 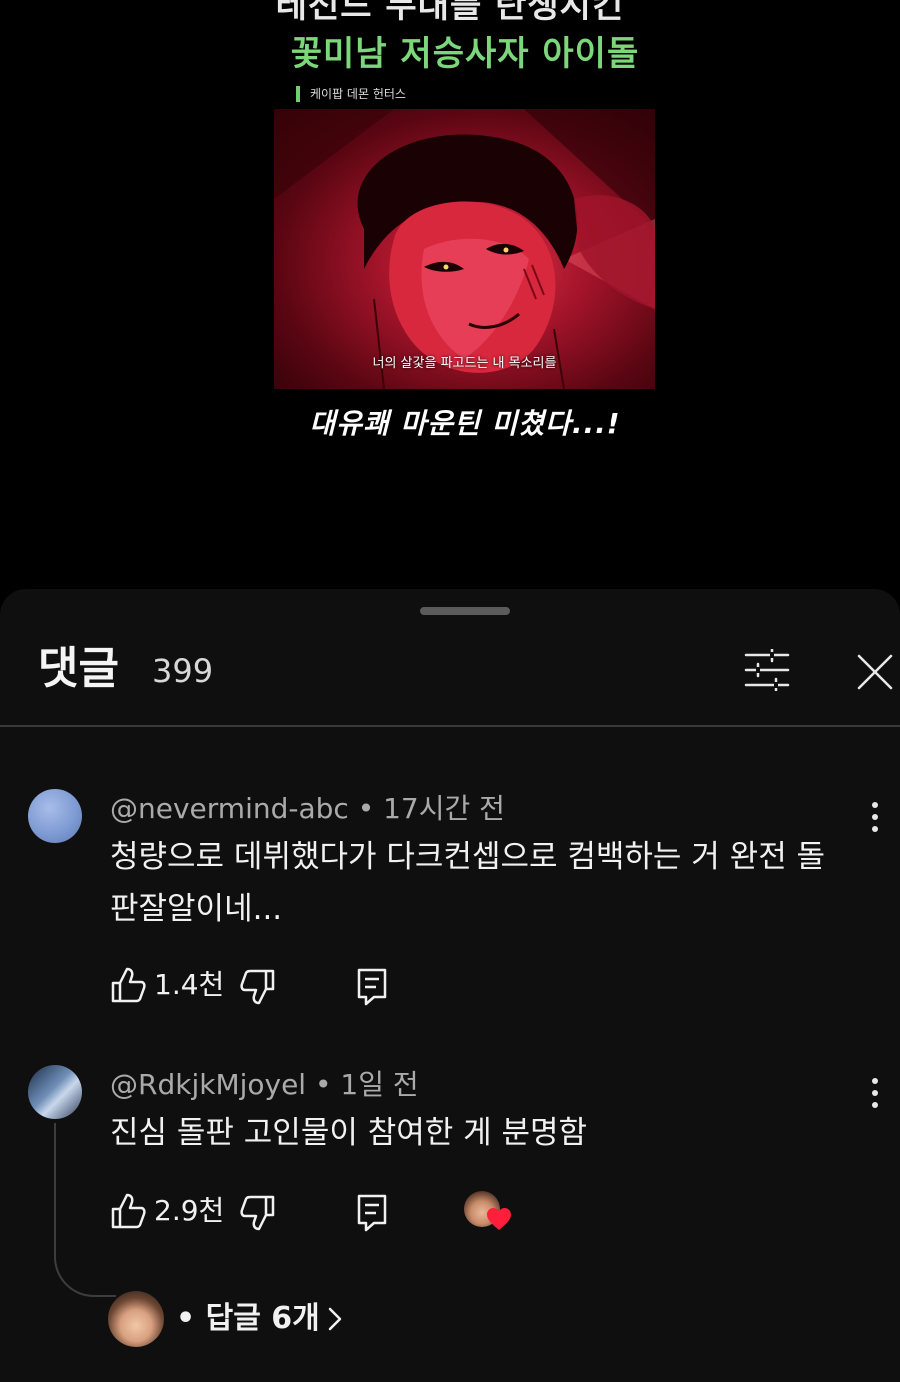 I want to click on reply-author-avatar, so click(x=136, y=1319).